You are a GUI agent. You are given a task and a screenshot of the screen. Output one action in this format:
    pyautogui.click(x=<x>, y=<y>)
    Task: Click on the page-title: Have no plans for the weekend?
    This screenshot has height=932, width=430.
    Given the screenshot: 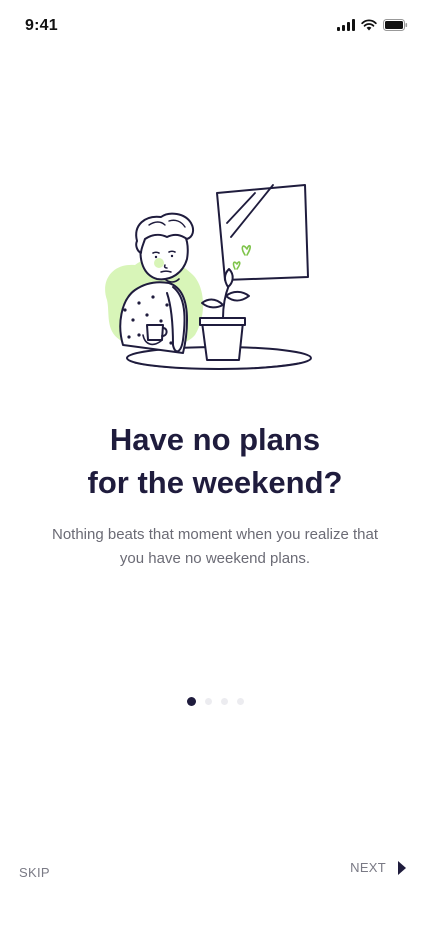 What is the action you would take?
    pyautogui.click(x=215, y=461)
    